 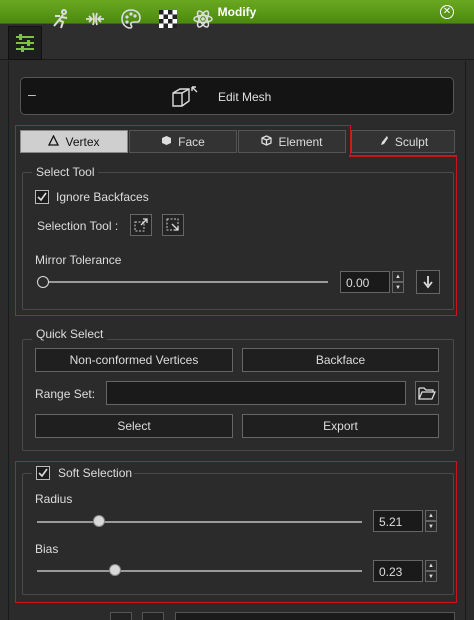 I want to click on soft-selection-title: Soft Selection, so click(x=95, y=473).